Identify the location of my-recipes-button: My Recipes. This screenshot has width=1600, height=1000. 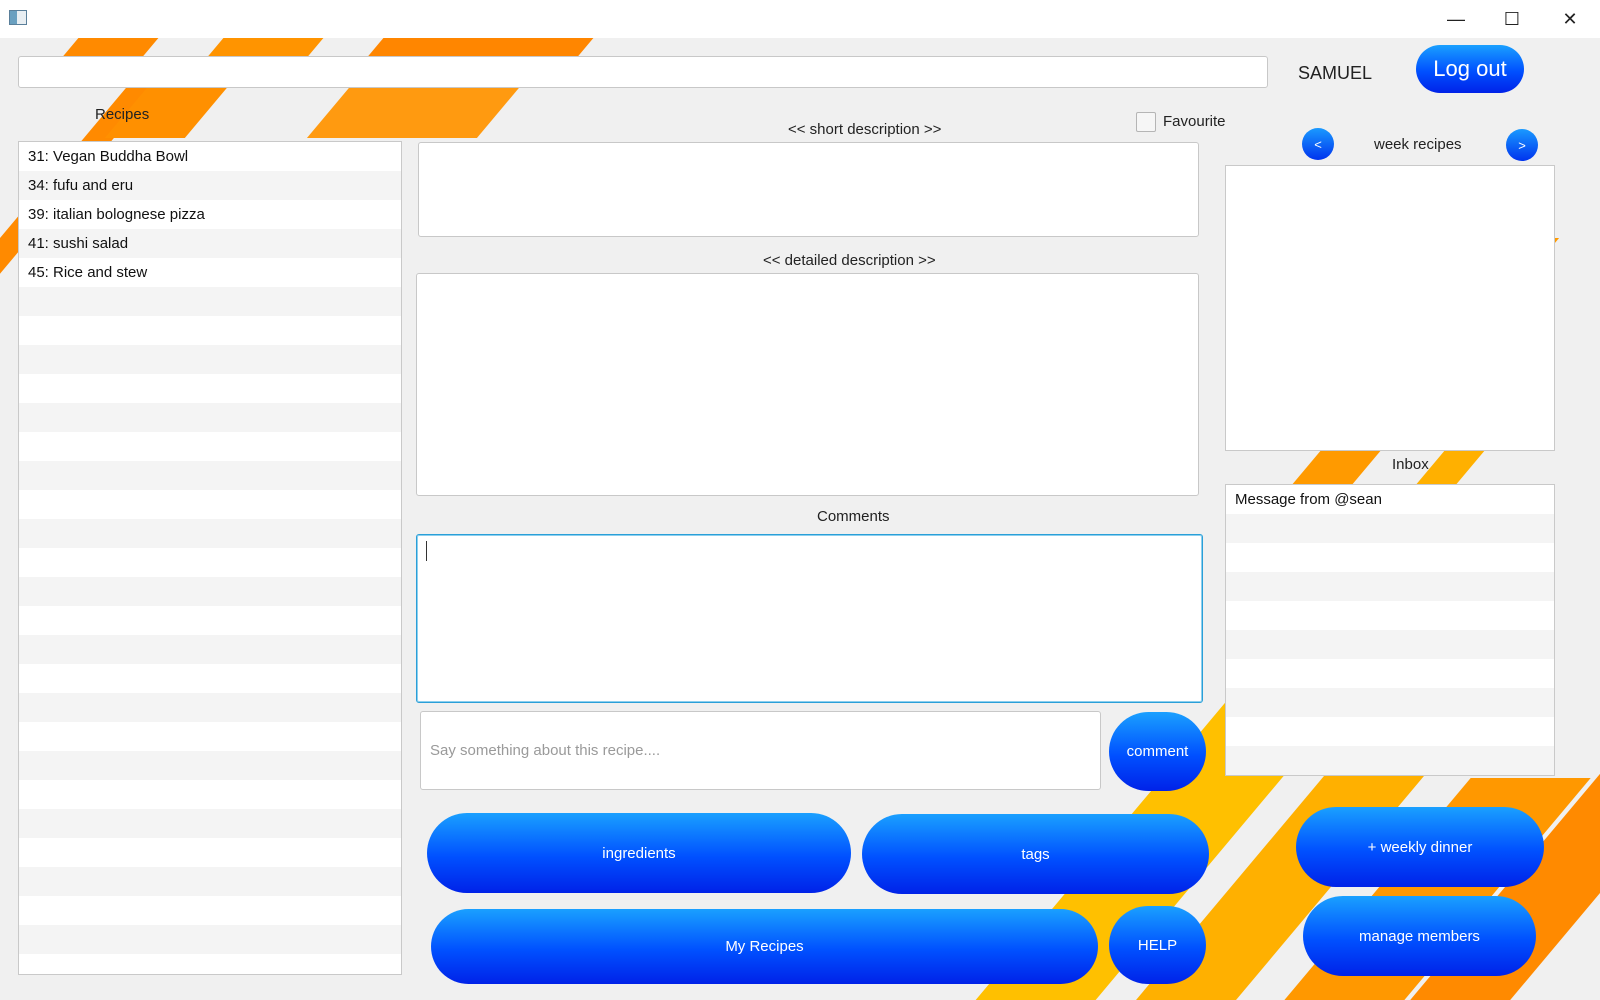
(764, 946).